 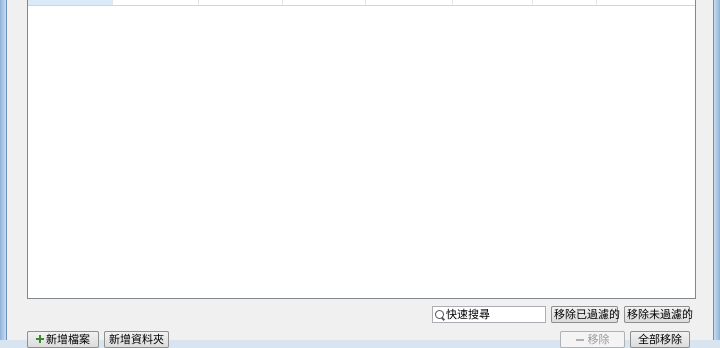 What do you see at coordinates (658, 314) in the screenshot?
I see `remove-unfiltered-button: 移除未過濾的` at bounding box center [658, 314].